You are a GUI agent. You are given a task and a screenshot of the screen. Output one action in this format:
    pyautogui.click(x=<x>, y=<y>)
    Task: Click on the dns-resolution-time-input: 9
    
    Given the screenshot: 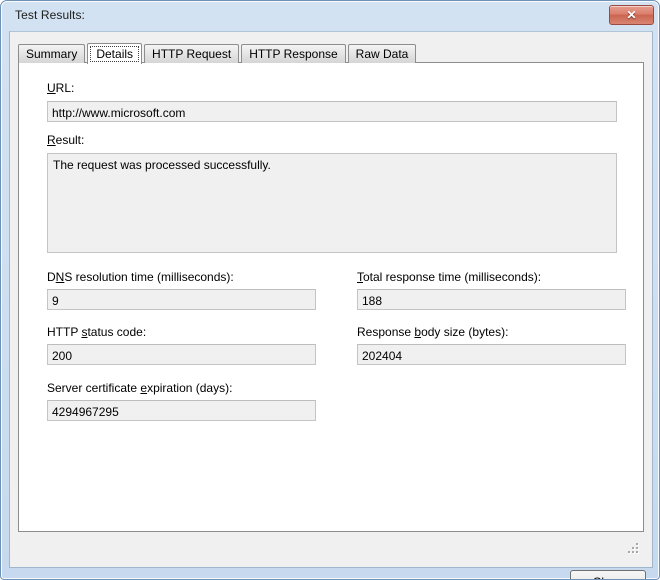 What is the action you would take?
    pyautogui.click(x=181, y=299)
    